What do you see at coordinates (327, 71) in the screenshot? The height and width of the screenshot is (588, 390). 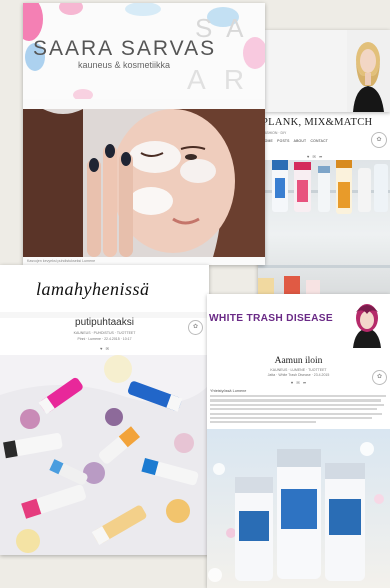 I see `blog-card-portrait` at bounding box center [327, 71].